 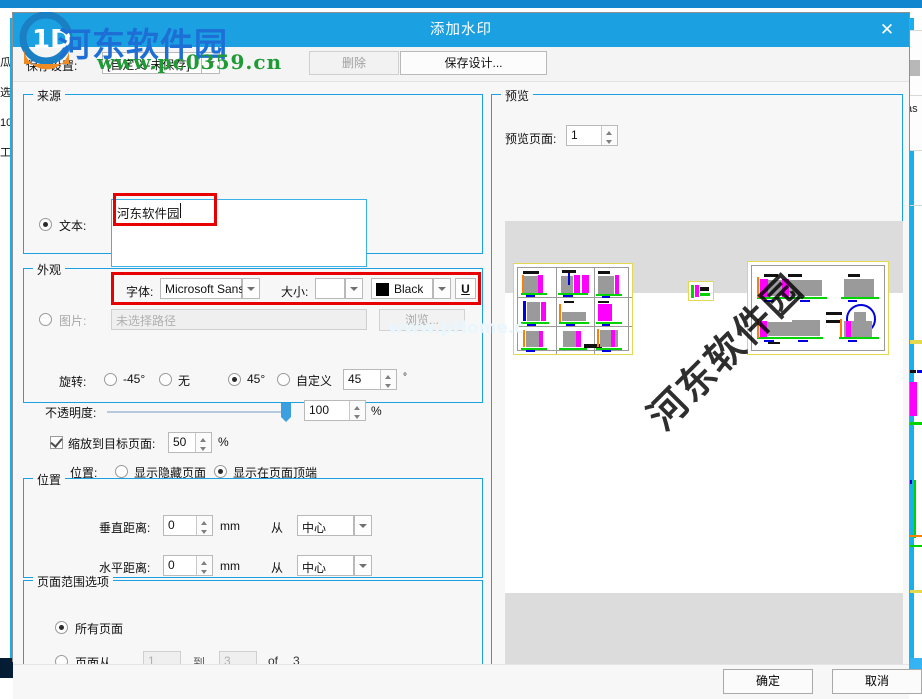 I want to click on horizontal-distance-spinner, so click(x=204, y=565).